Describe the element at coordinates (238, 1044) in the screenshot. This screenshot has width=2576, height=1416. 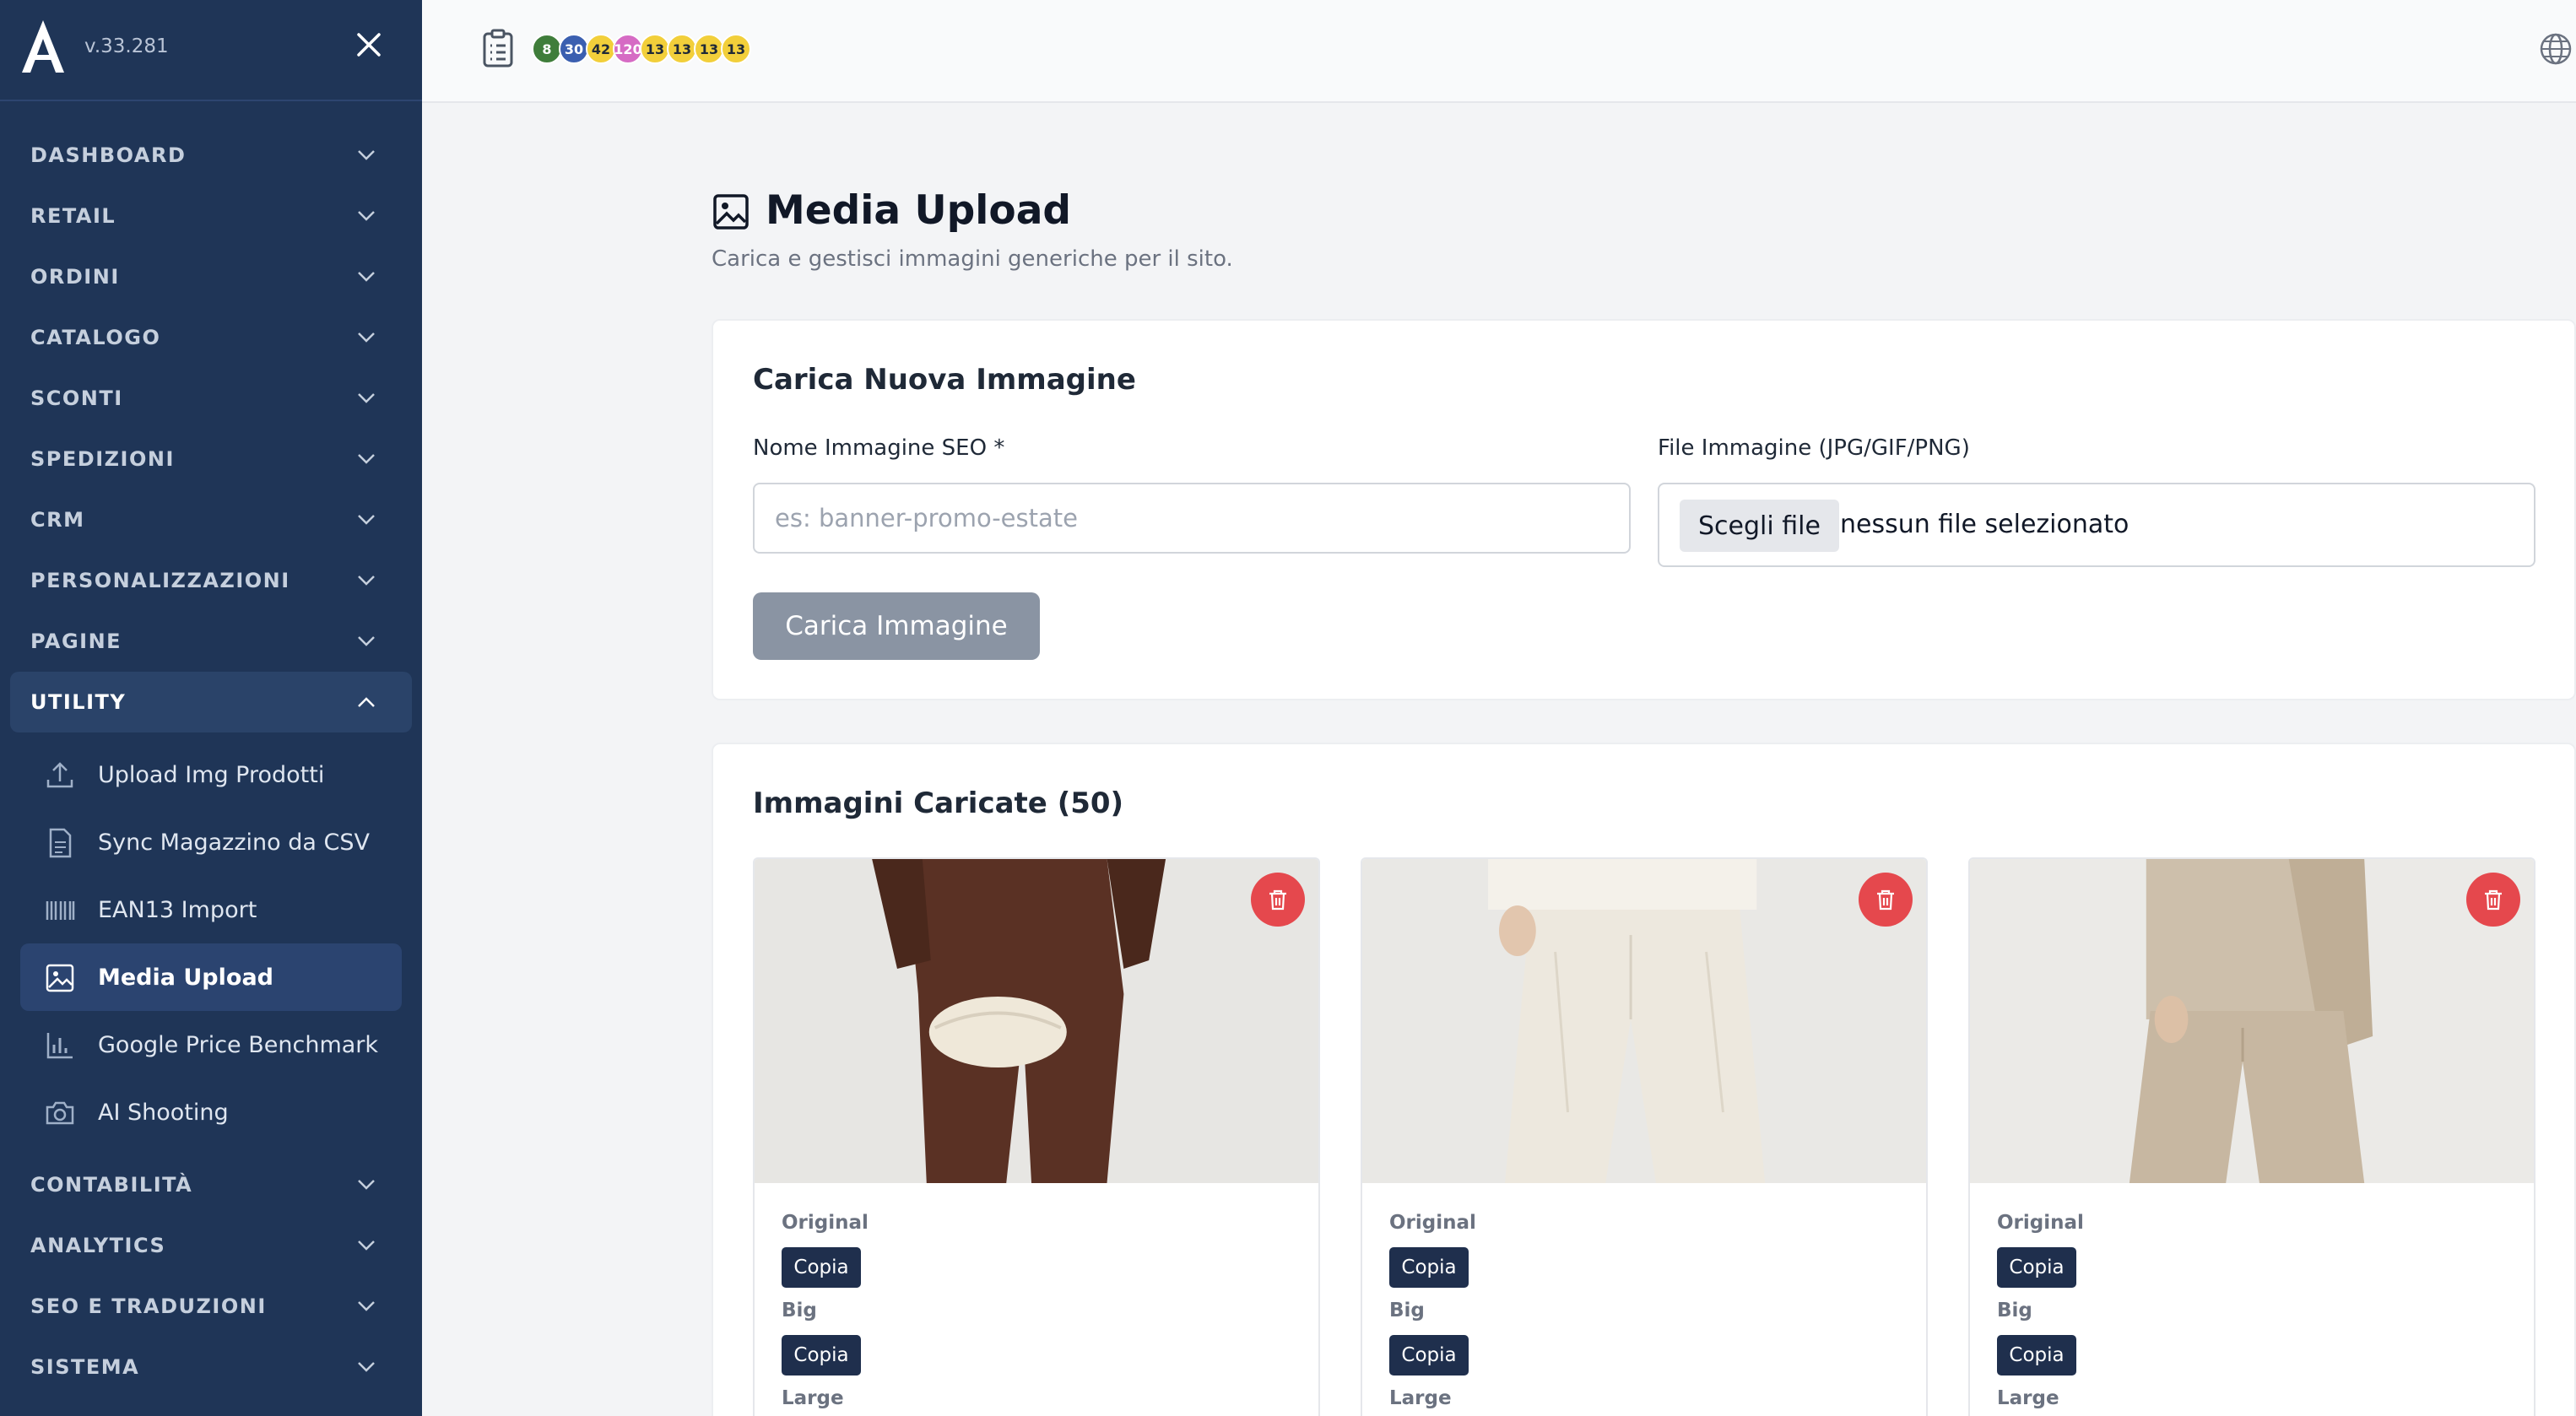
I see `sidebar-item-label: Google Price Benchmark` at that location.